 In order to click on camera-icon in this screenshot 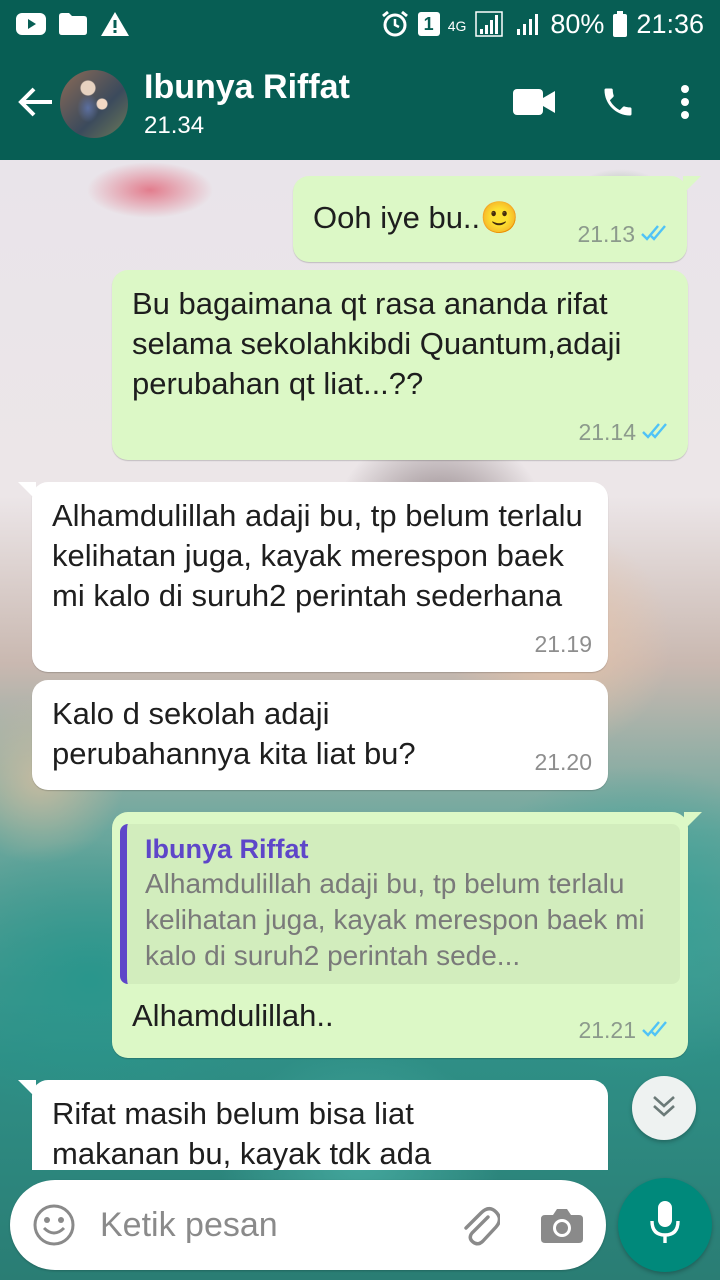, I will do `click(562, 1226)`.